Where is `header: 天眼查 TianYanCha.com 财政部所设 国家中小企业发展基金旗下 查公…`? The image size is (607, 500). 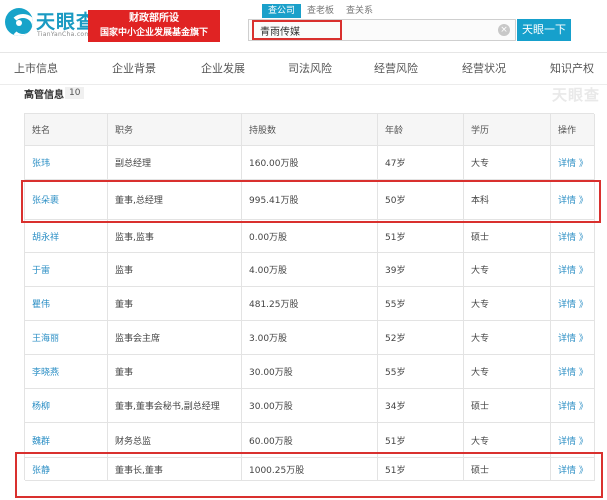 header: 天眼查 TianYanCha.com 财政部所设 国家中小企业发展基金旗下 查公… is located at coordinates (303, 26).